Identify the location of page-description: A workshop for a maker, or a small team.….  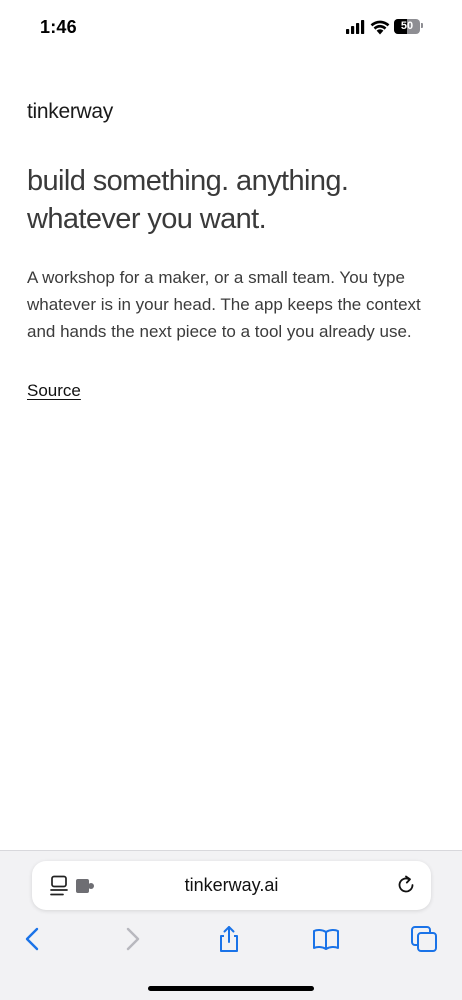
(224, 304).